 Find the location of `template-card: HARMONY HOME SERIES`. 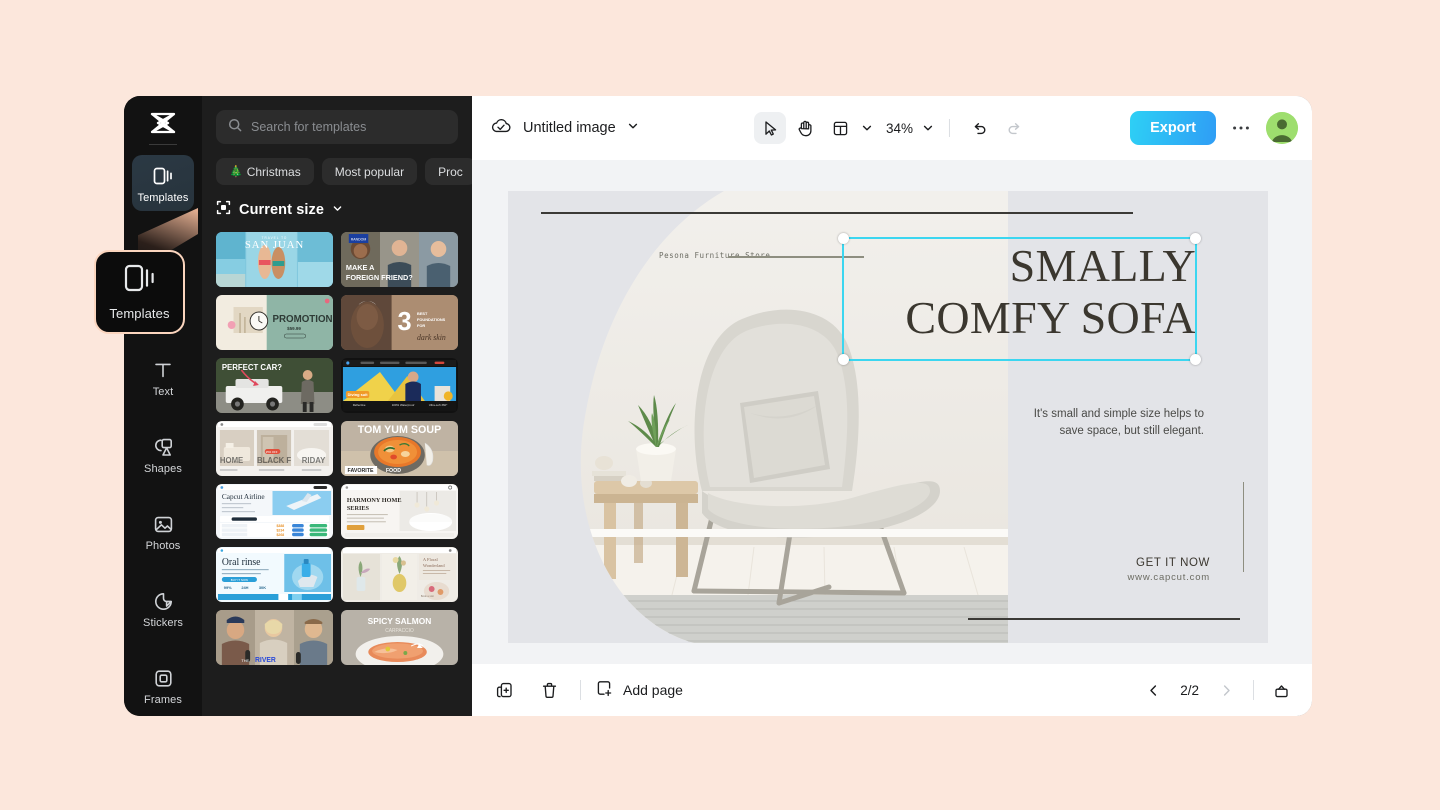

template-card: HARMONY HOME SERIES is located at coordinates (399, 511).